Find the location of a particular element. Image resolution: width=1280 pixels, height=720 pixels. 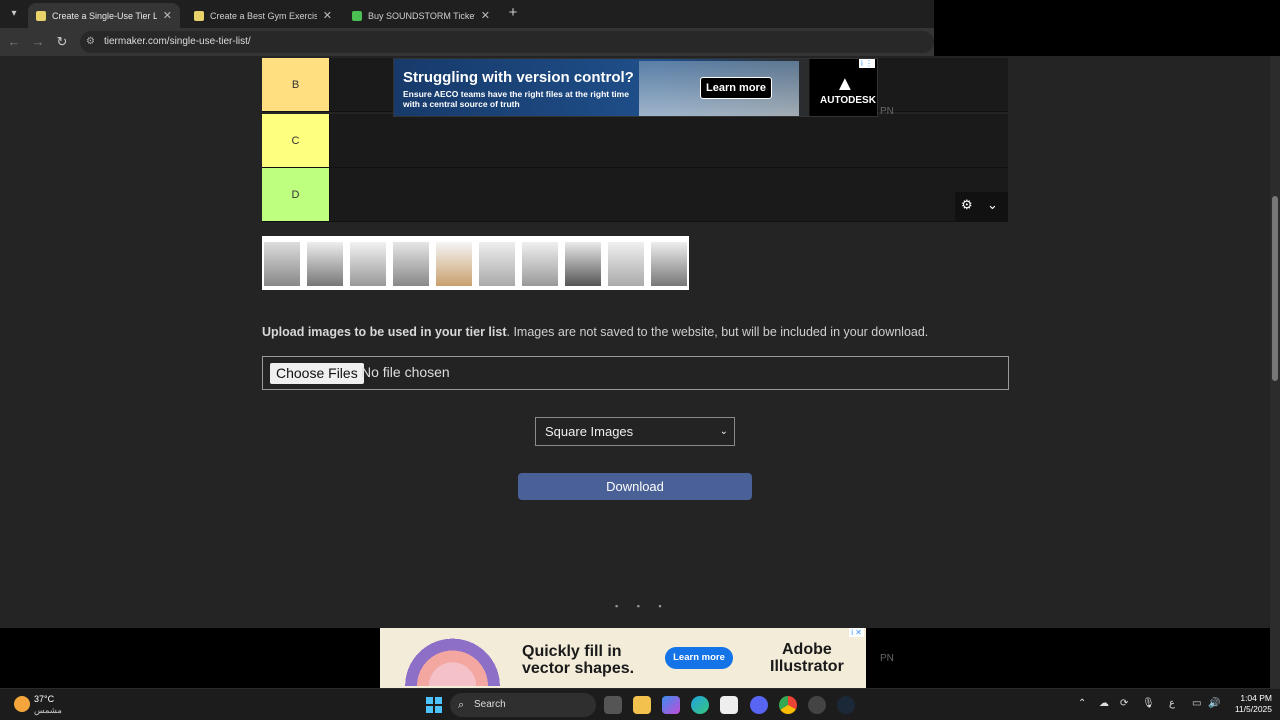

microphone-icon: 🎙 is located at coordinates (1148, 703).